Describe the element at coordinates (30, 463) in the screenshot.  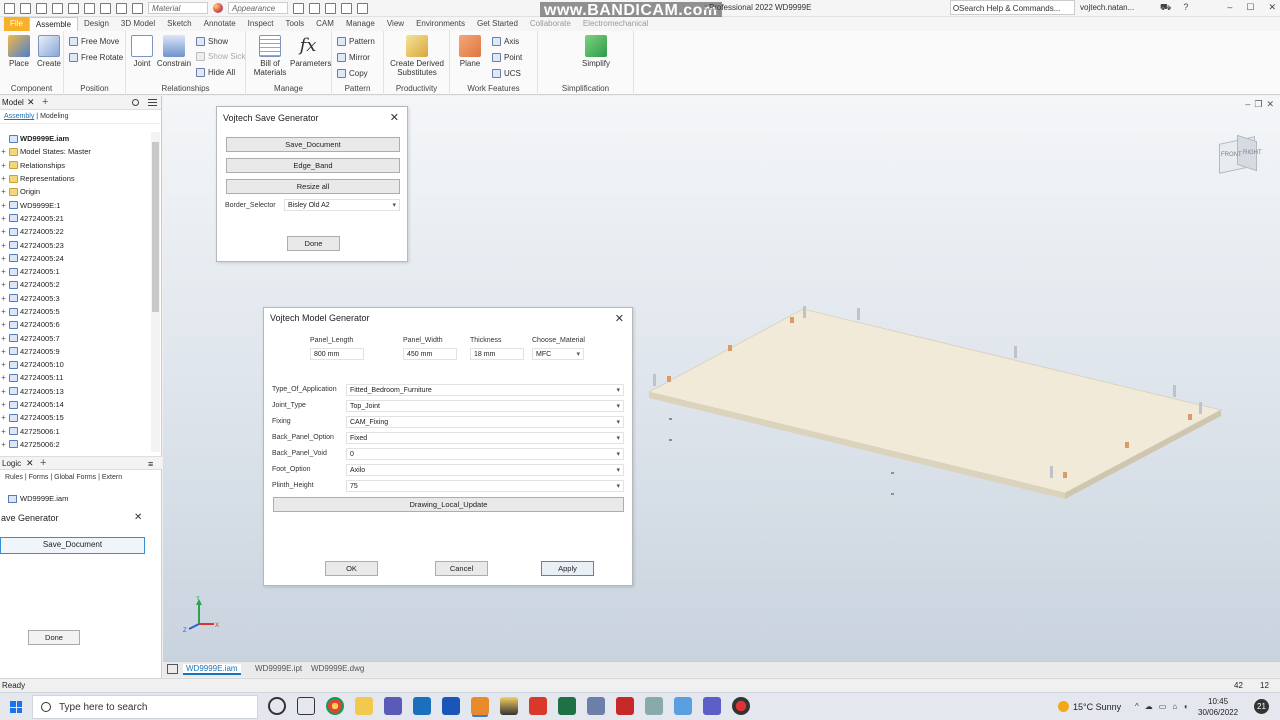
I see `close-logic-icon: ✕` at that location.